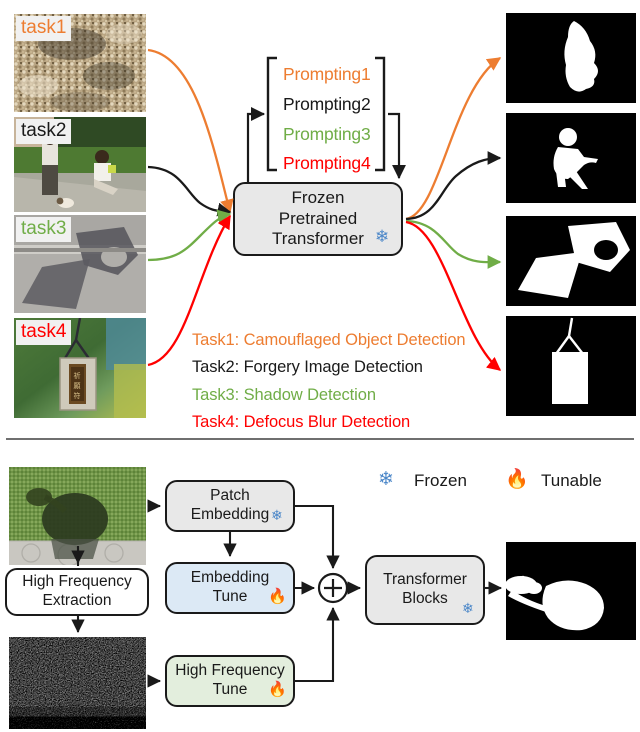  What do you see at coordinates (333, 587) in the screenshot?
I see `sum-node-symbol: +` at bounding box center [333, 587].